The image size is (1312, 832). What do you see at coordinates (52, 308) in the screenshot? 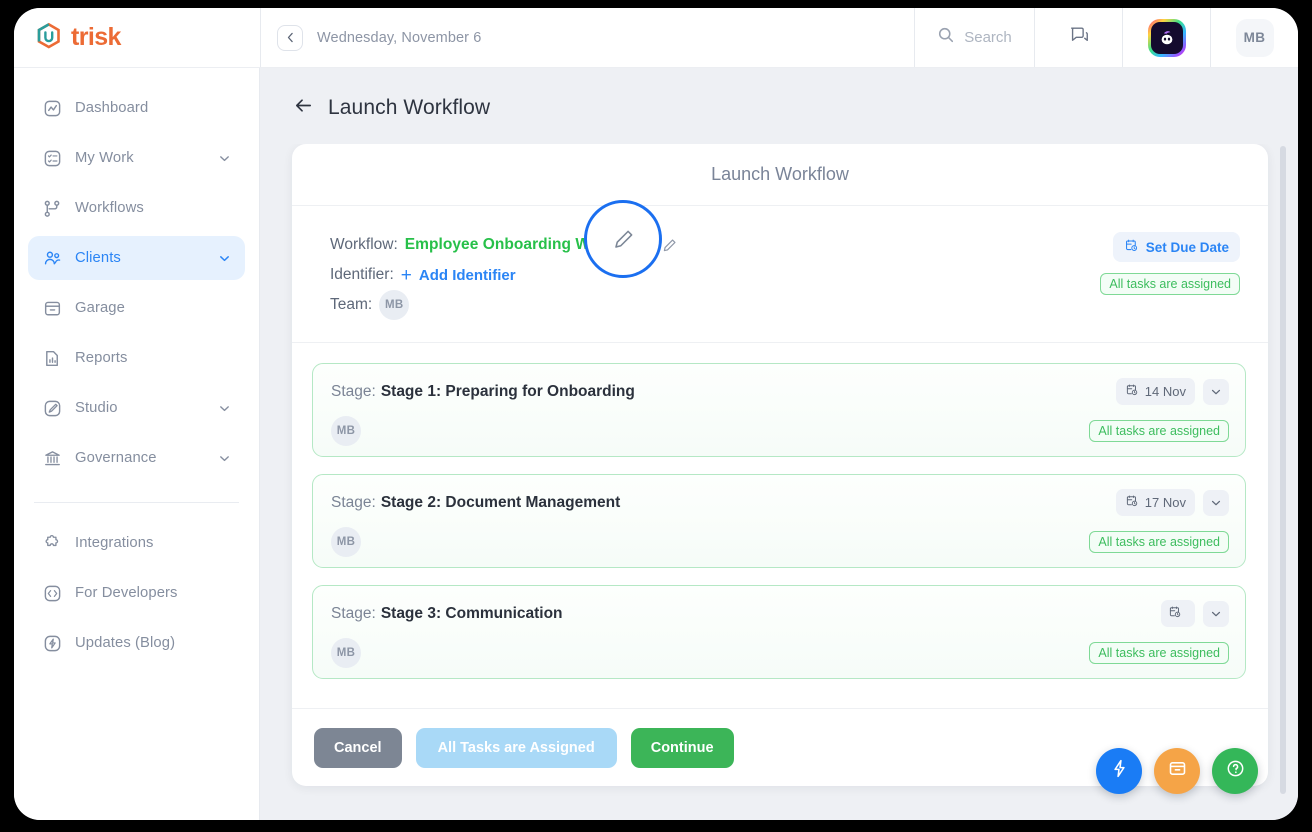
I see `garage-box-icon` at bounding box center [52, 308].